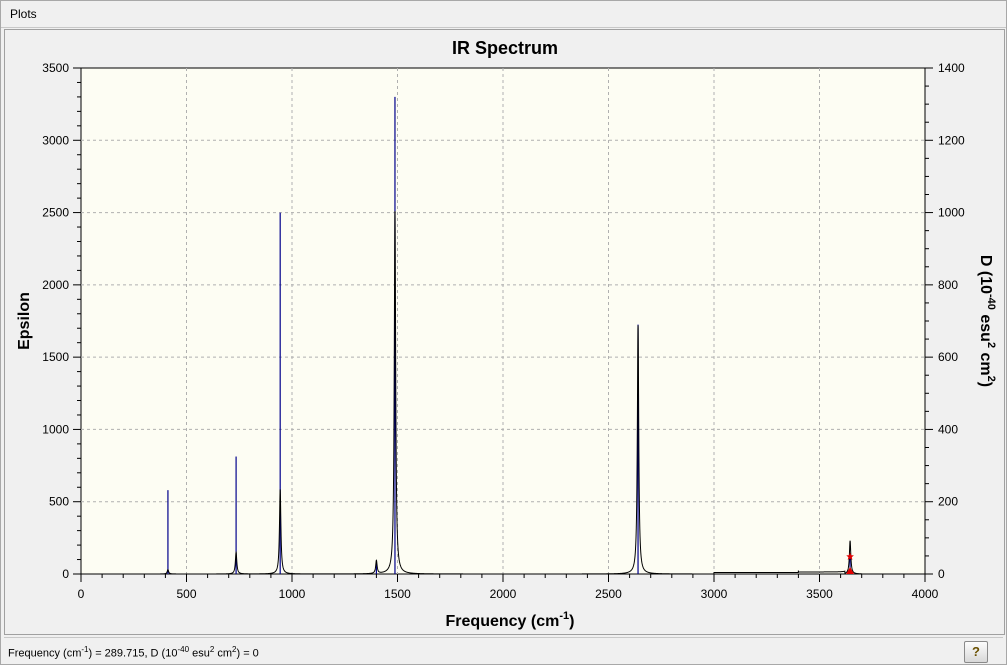 This screenshot has width=1007, height=665. What do you see at coordinates (941, 574) in the screenshot?
I see `y2-tick-label: 0` at bounding box center [941, 574].